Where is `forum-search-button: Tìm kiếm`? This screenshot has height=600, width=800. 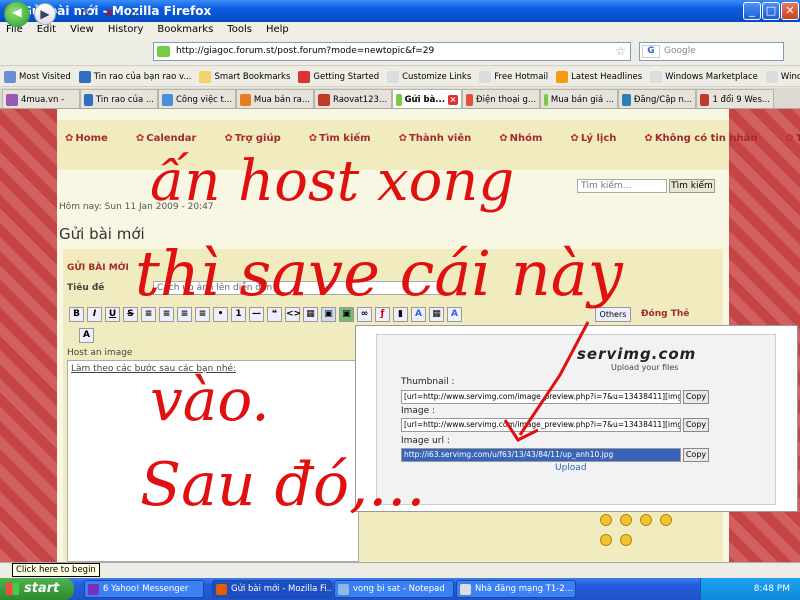
forum-search-button: Tìm kiếm is located at coordinates (692, 186).